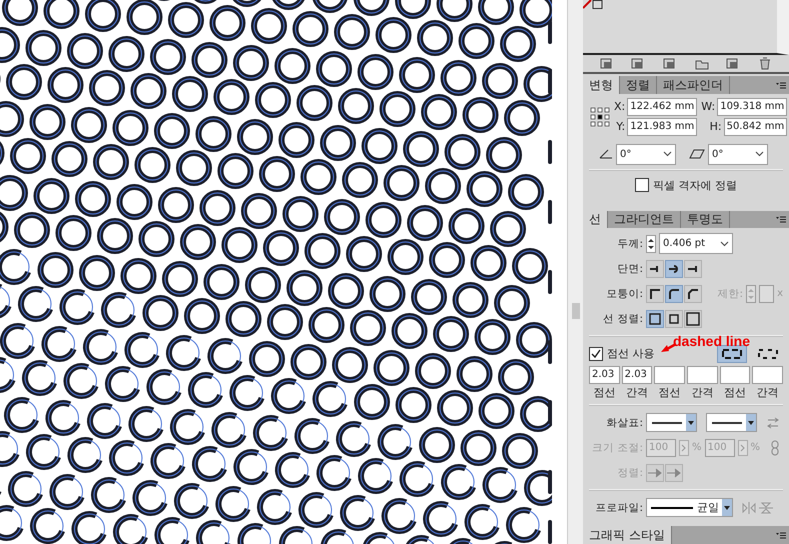 The width and height of the screenshot is (789, 544). Describe the element at coordinates (716, 127) in the screenshot. I see `field-label: H:` at that location.